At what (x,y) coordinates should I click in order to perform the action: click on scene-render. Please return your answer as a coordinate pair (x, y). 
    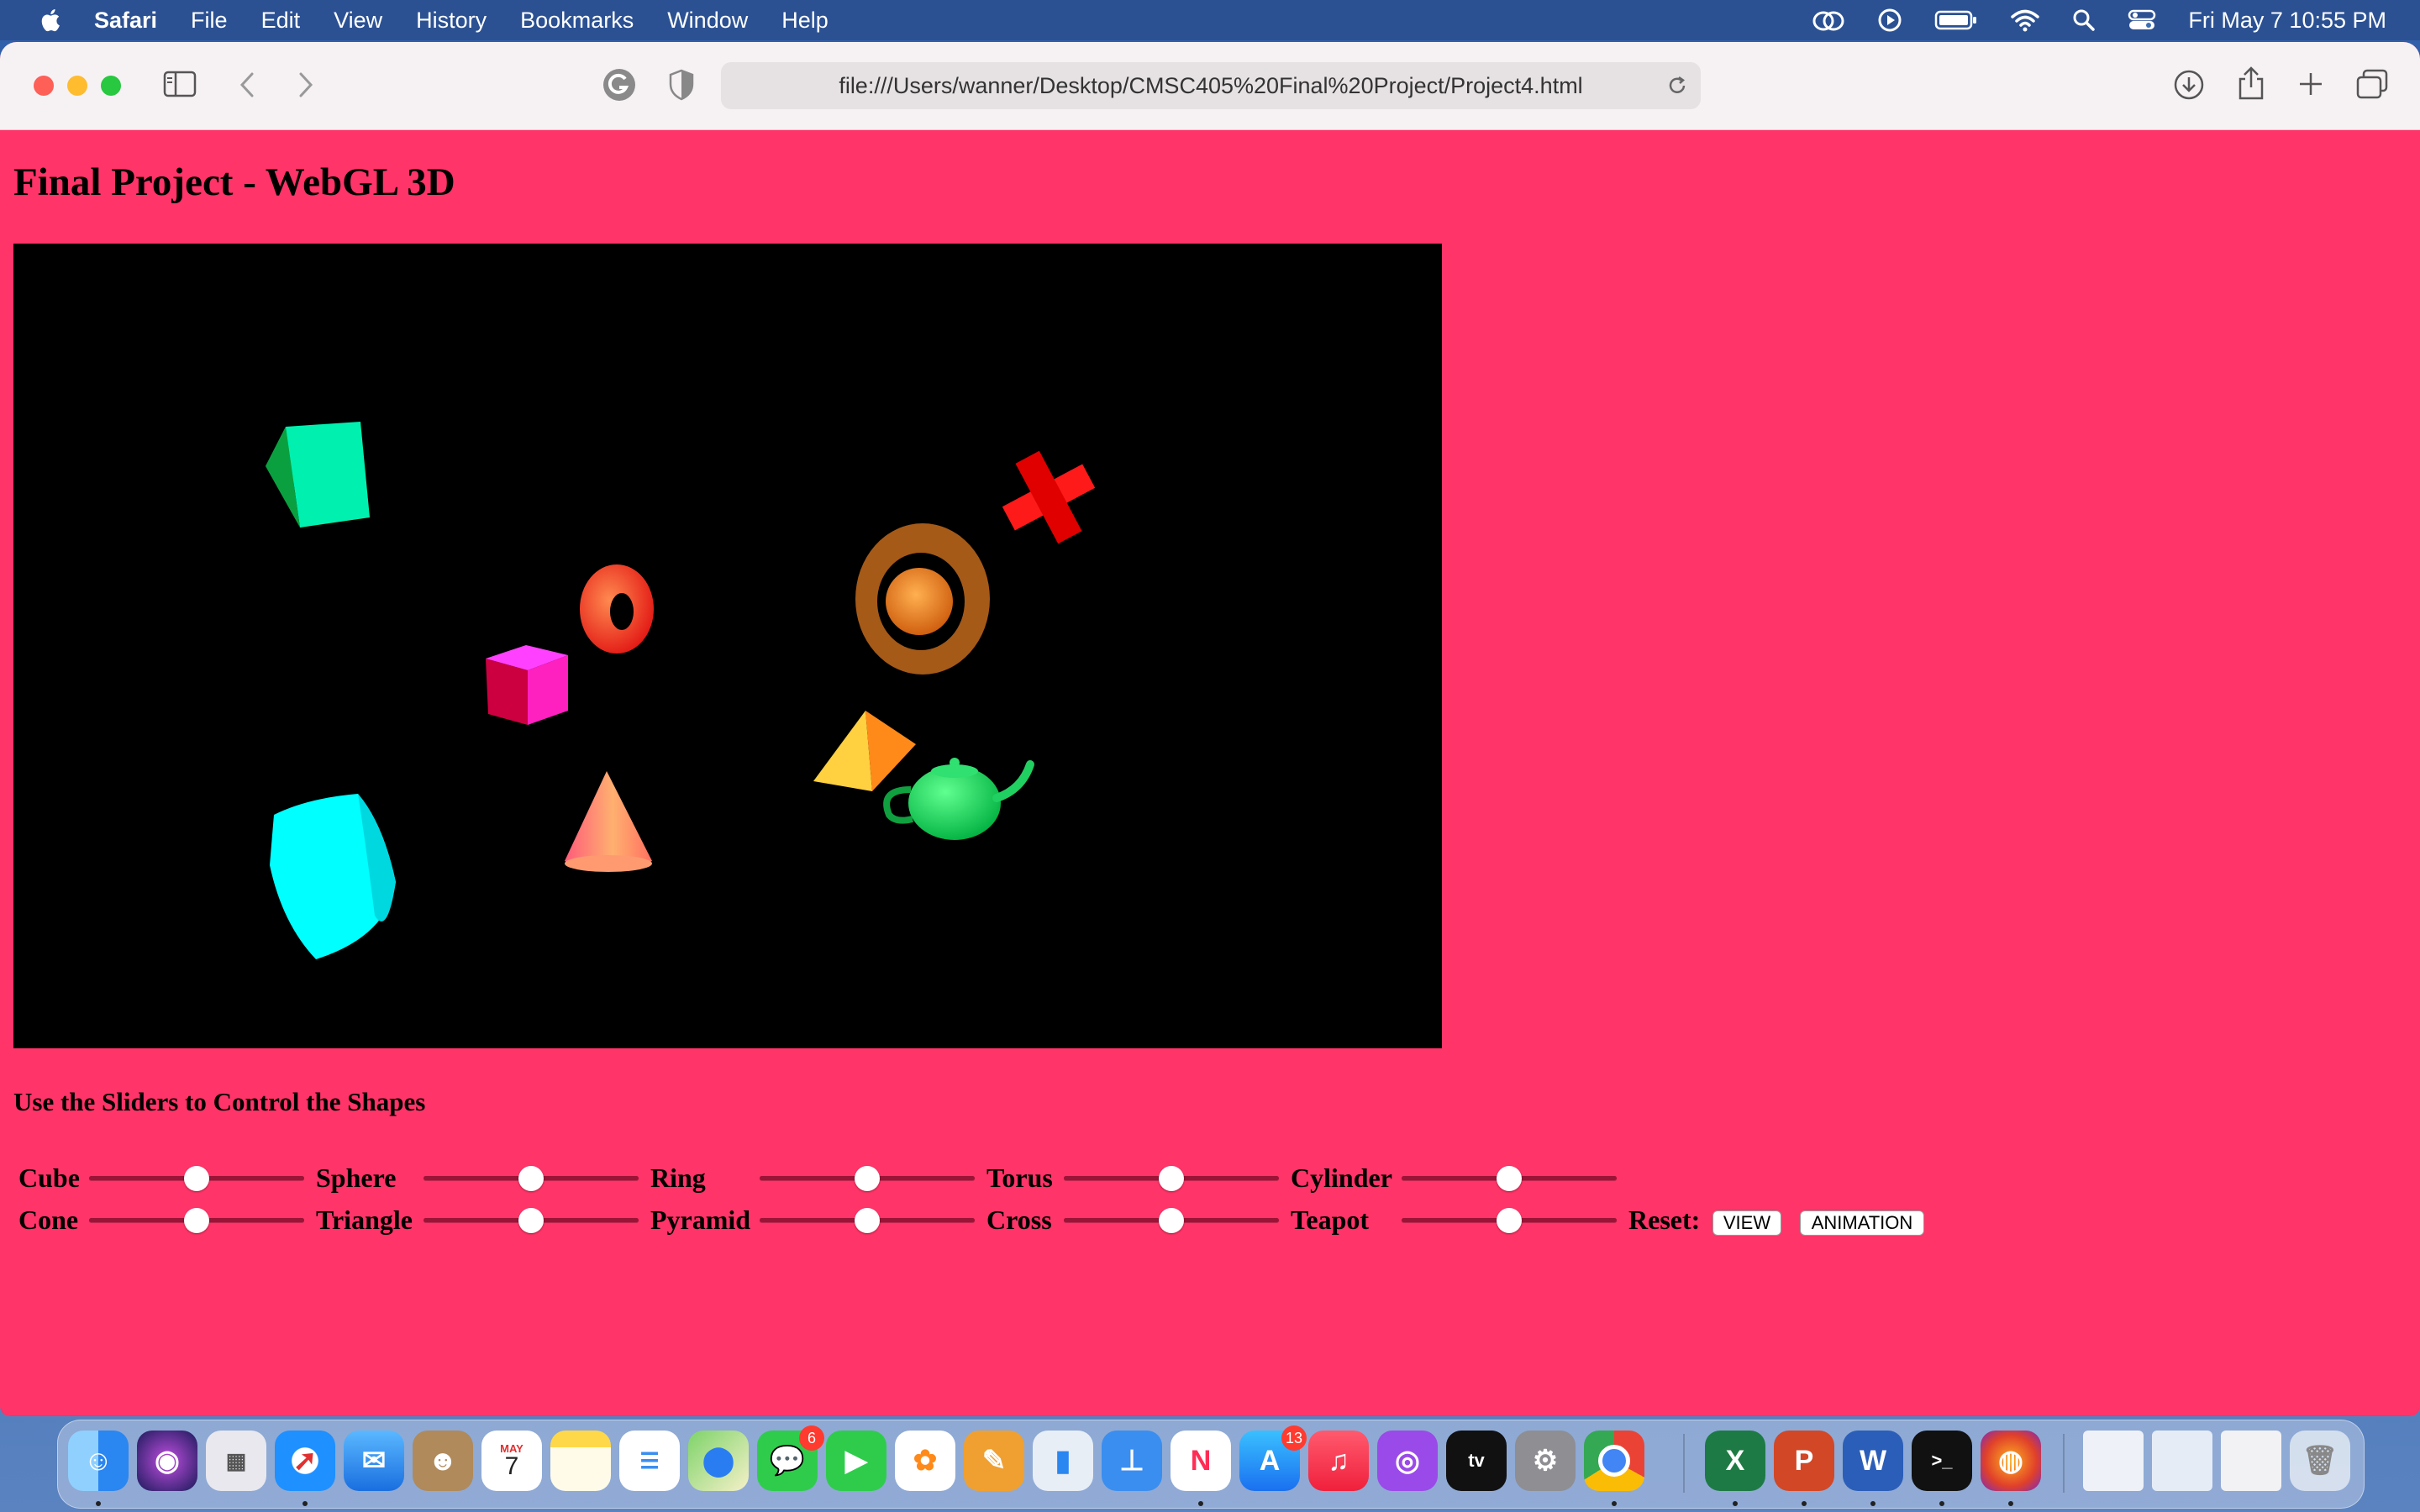
    Looking at the image, I should click on (681, 690).